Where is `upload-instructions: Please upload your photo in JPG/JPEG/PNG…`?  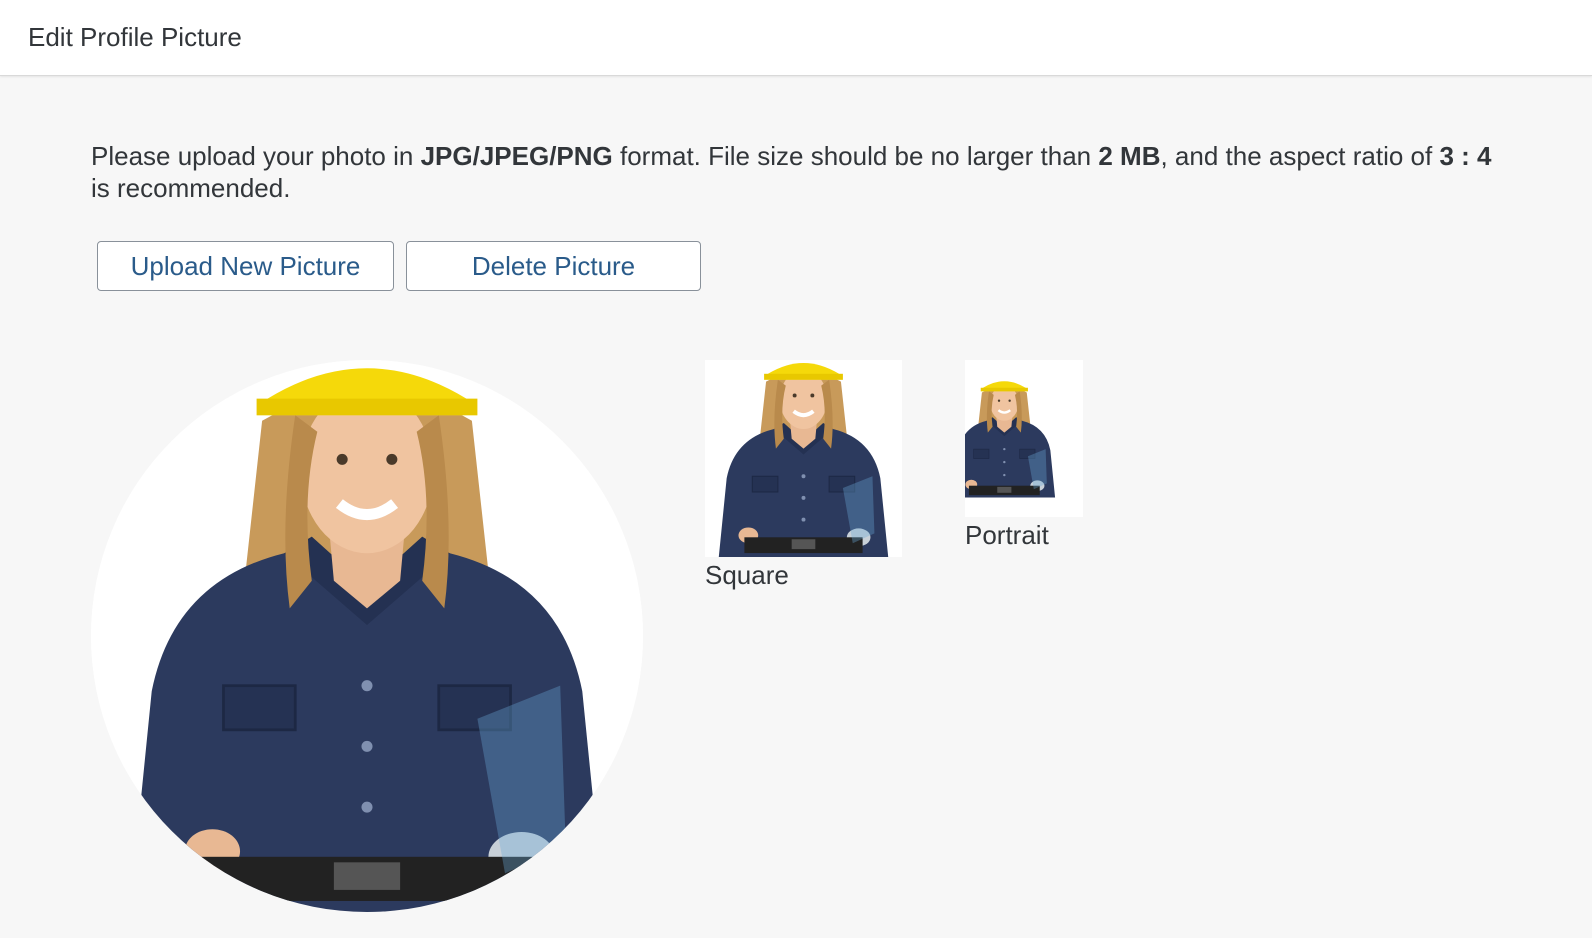
upload-instructions: Please upload your photo in JPG/JPEG/PNG… is located at coordinates (801, 172).